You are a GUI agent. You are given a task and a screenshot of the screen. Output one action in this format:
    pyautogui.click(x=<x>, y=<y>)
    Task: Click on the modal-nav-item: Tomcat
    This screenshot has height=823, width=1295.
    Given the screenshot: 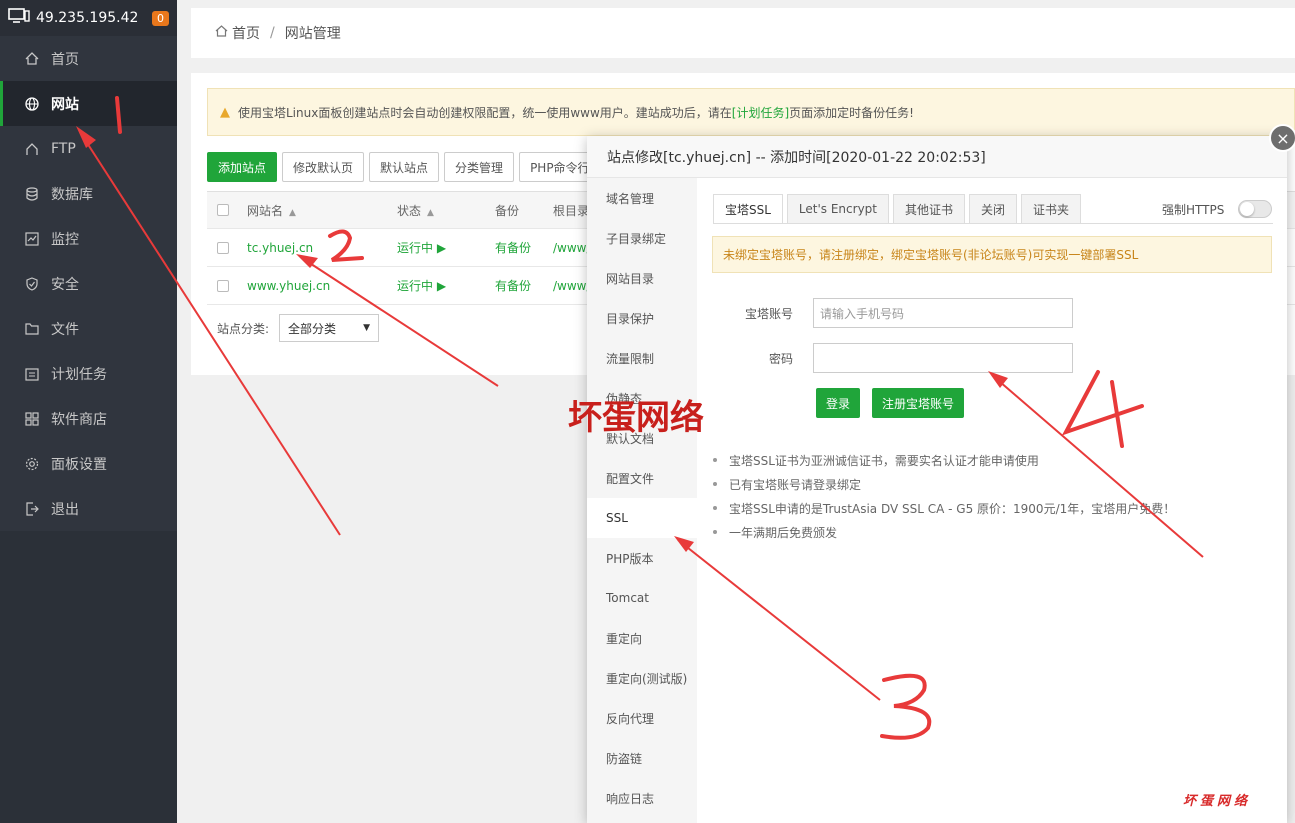 What is the action you would take?
    pyautogui.click(x=642, y=598)
    